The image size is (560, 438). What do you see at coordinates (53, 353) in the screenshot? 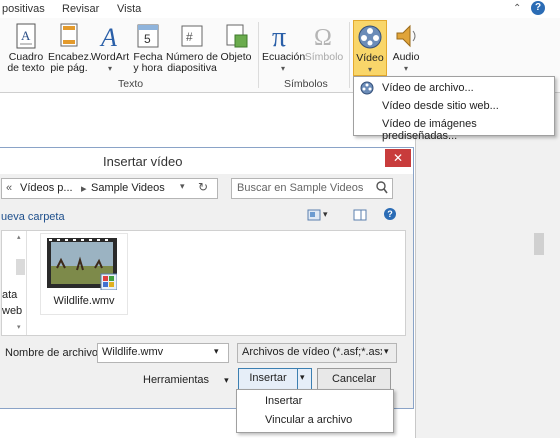
I see `file-name-label: Nombre de archivo:` at bounding box center [53, 353].